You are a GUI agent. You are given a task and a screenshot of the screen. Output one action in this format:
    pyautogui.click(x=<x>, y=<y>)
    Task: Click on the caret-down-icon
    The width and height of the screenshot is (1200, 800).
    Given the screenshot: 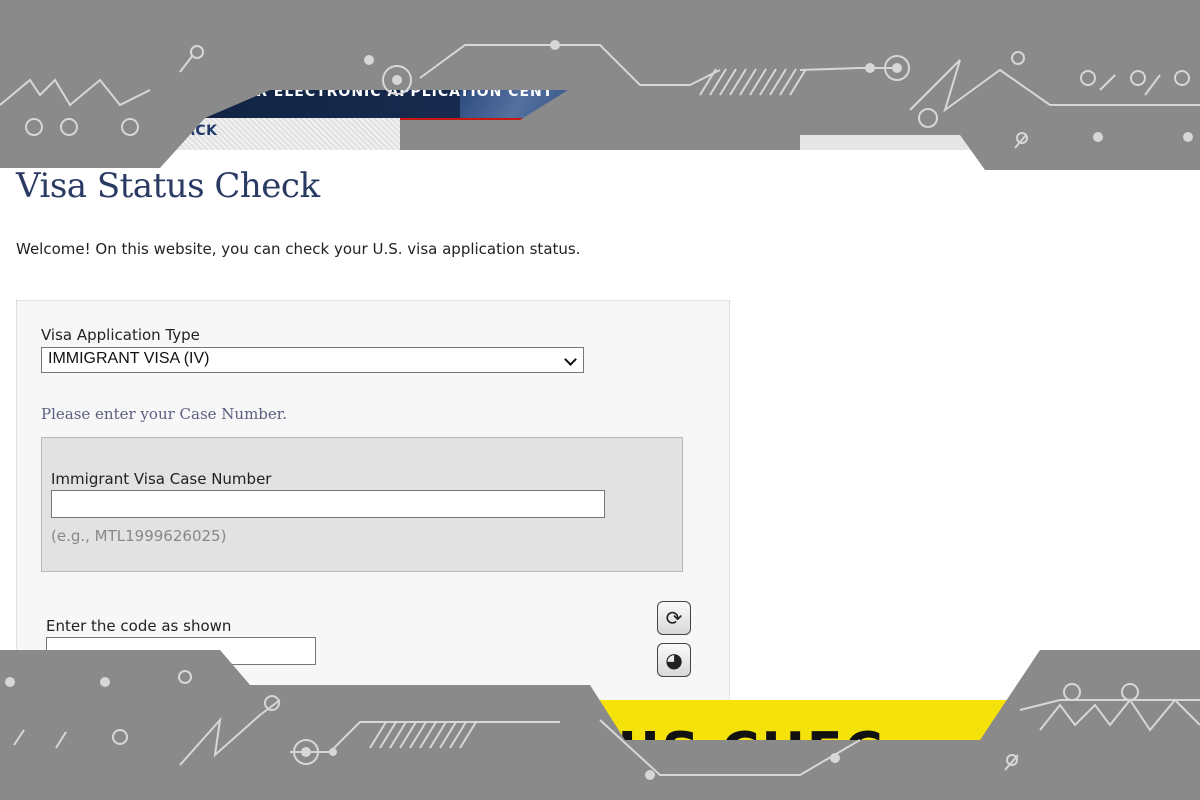 What is the action you would take?
    pyautogui.click(x=419, y=133)
    